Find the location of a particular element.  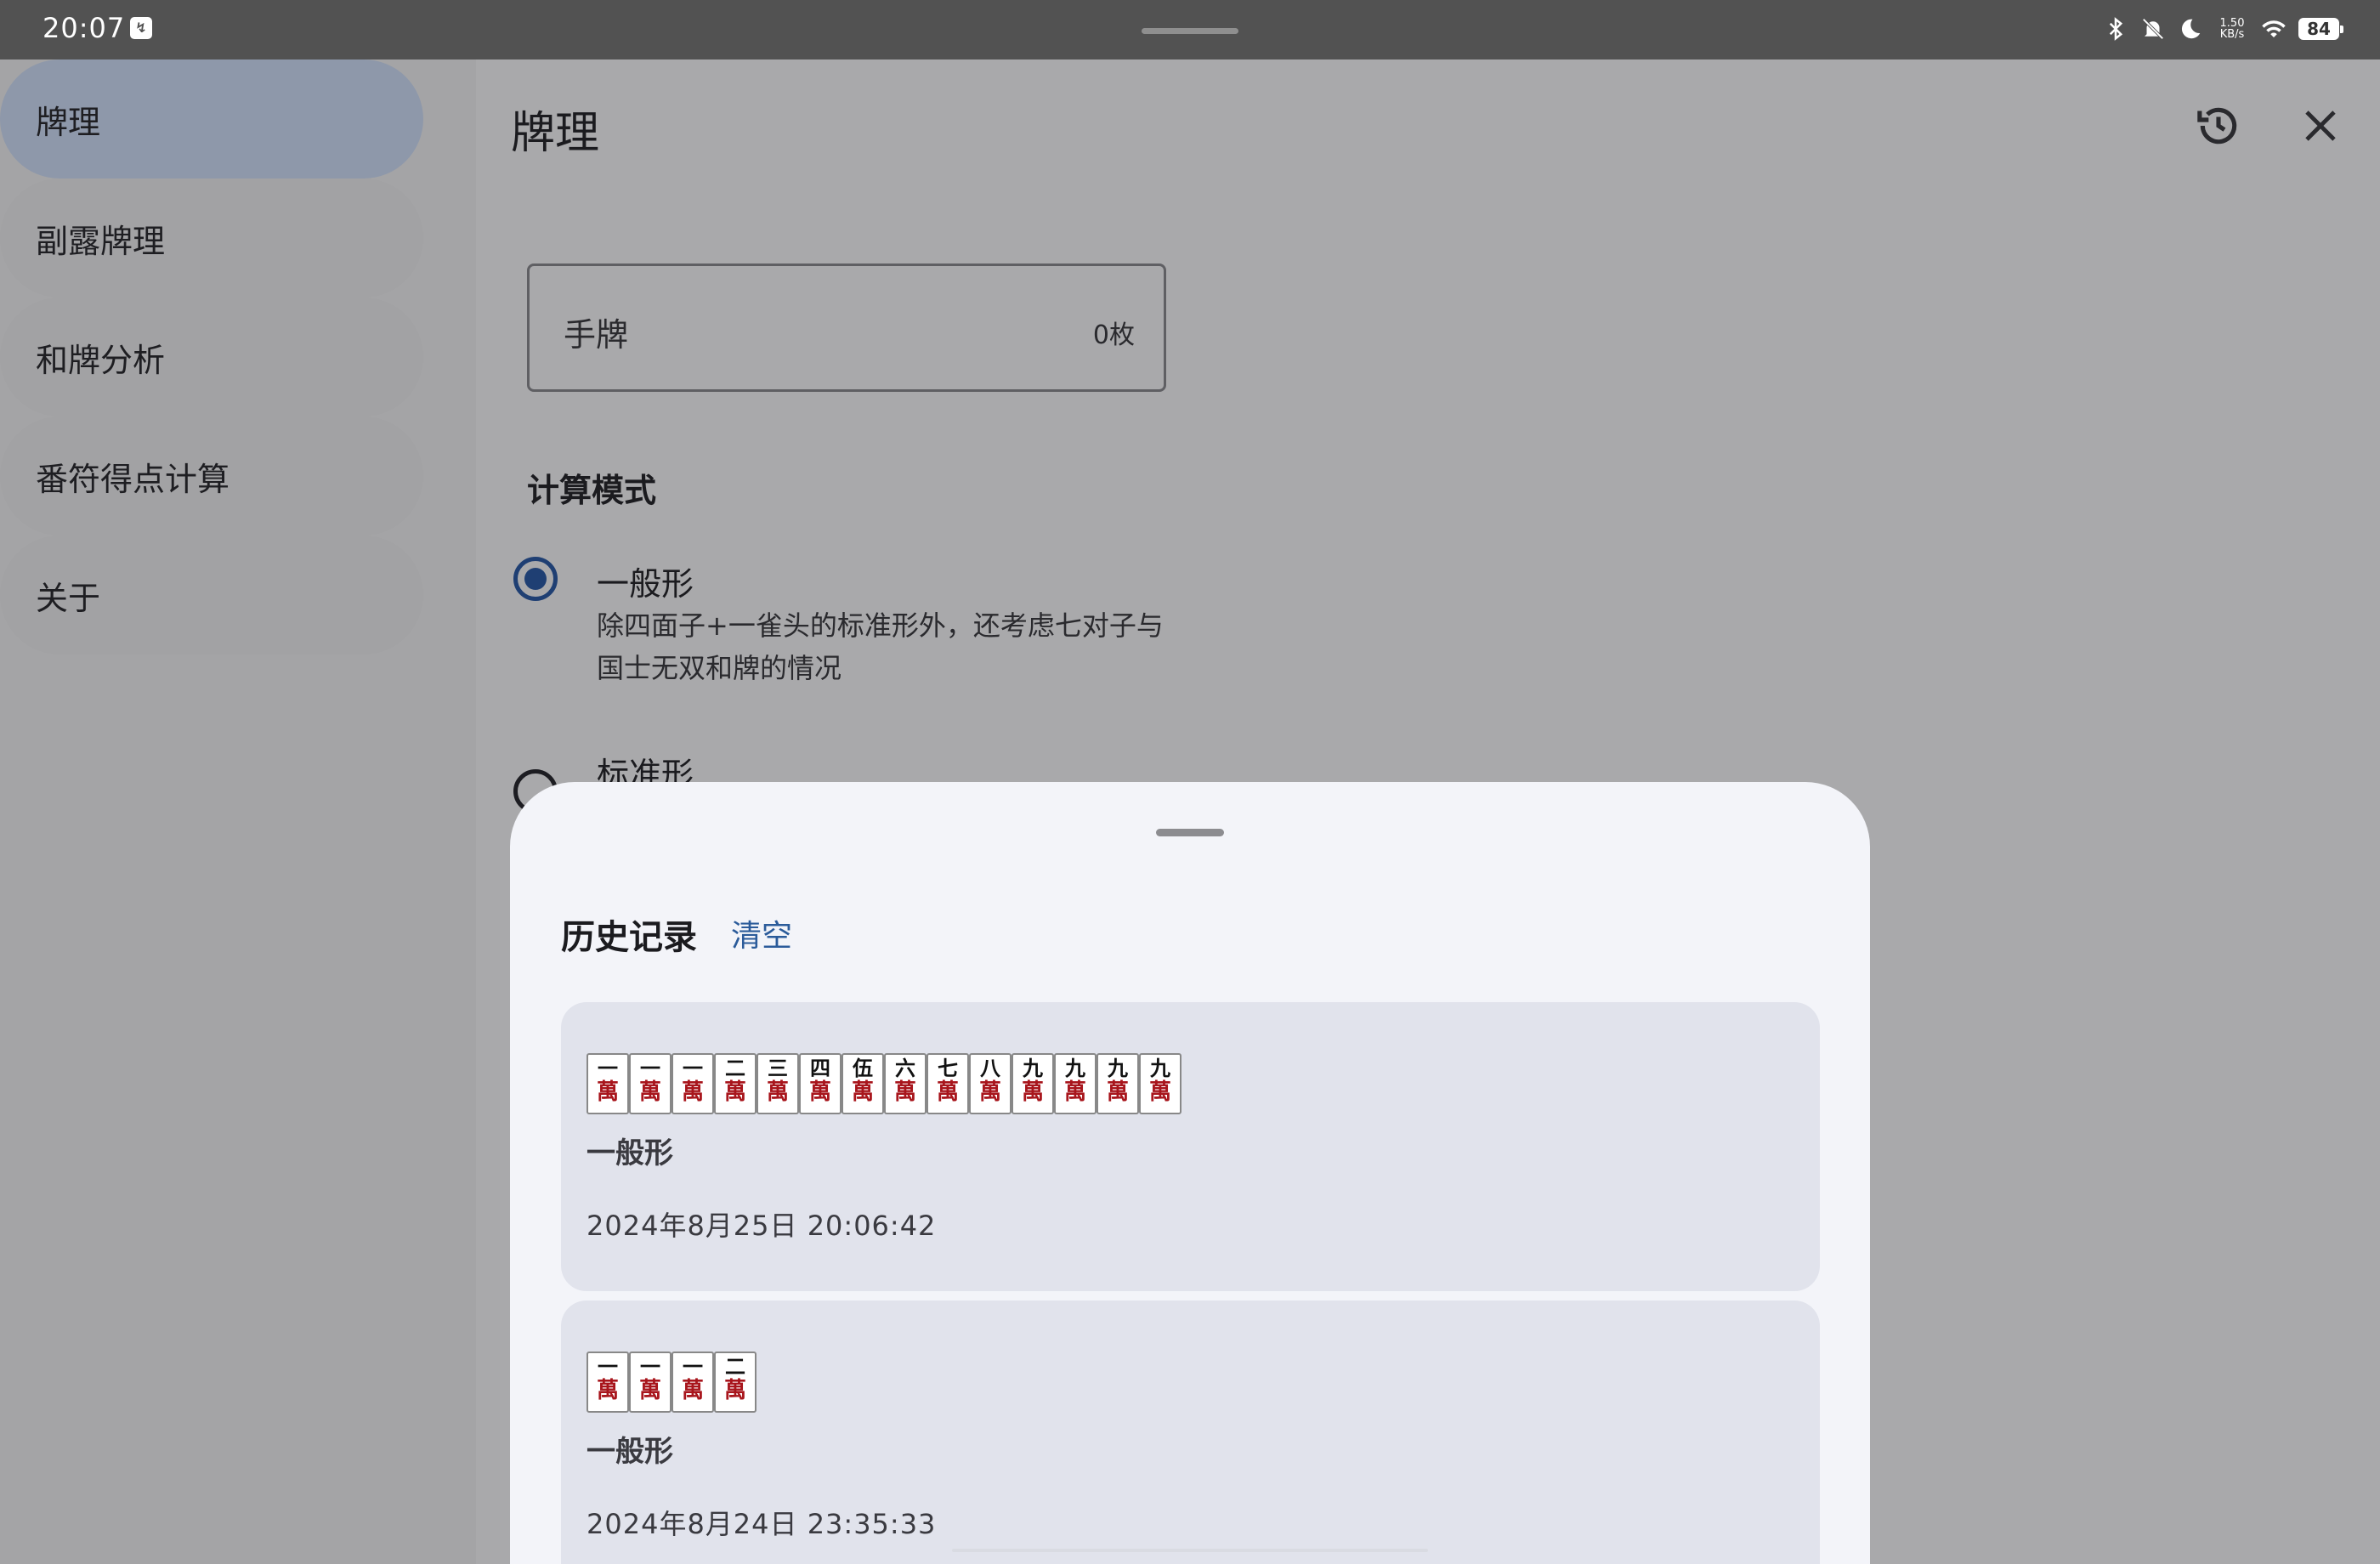

mahjong-tile: 六萬 is located at coordinates (905, 1083).